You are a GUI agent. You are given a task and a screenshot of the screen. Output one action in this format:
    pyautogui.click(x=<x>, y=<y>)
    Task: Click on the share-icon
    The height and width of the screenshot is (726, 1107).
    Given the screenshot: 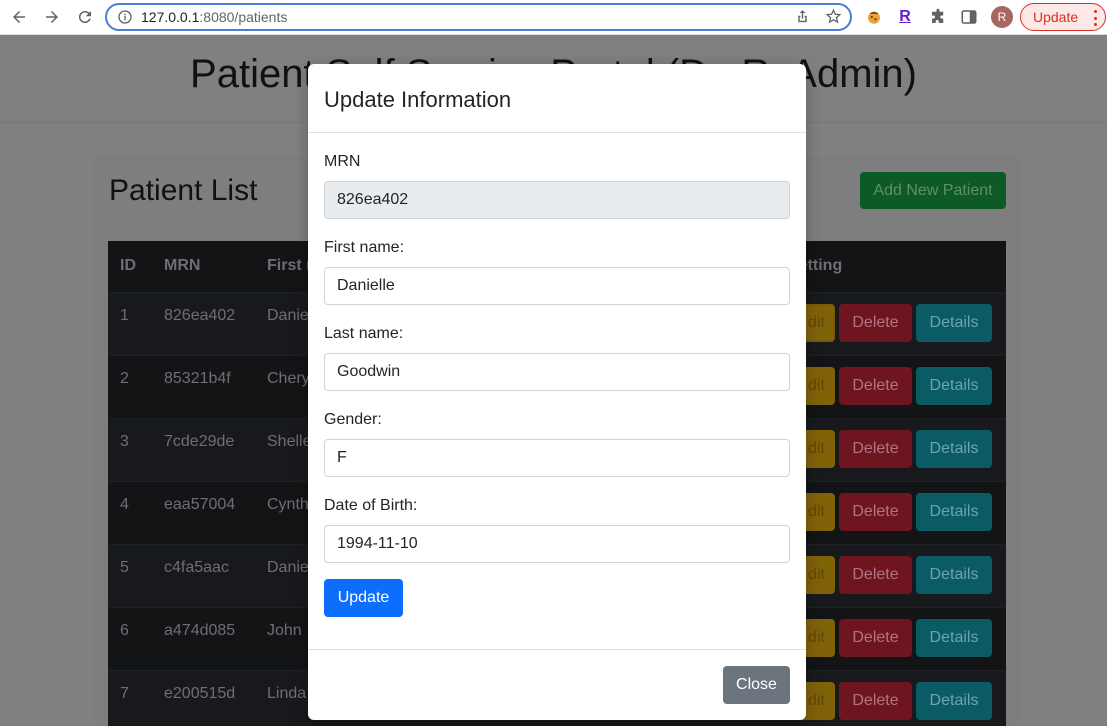 What is the action you would take?
    pyautogui.click(x=802, y=16)
    